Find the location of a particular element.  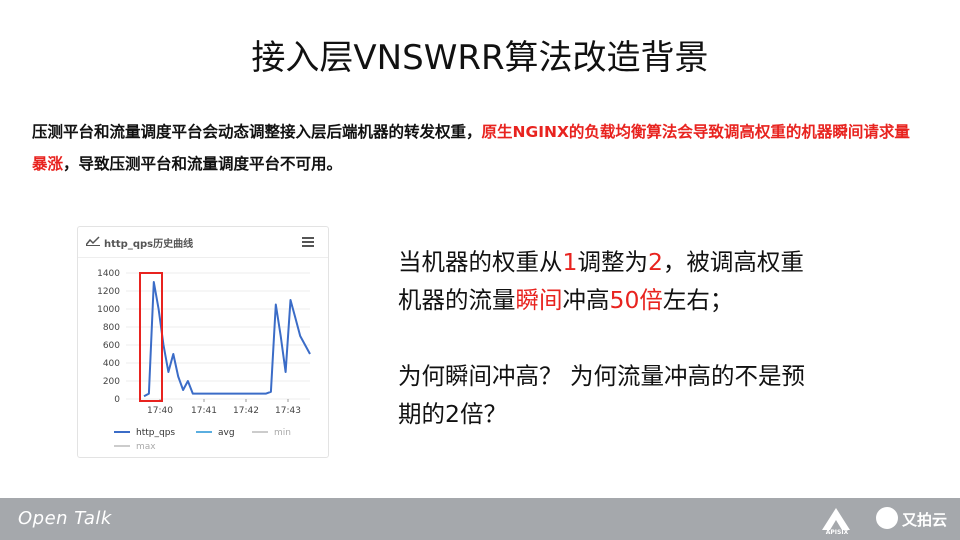

y-tick-label: 1200 is located at coordinates (108, 292).